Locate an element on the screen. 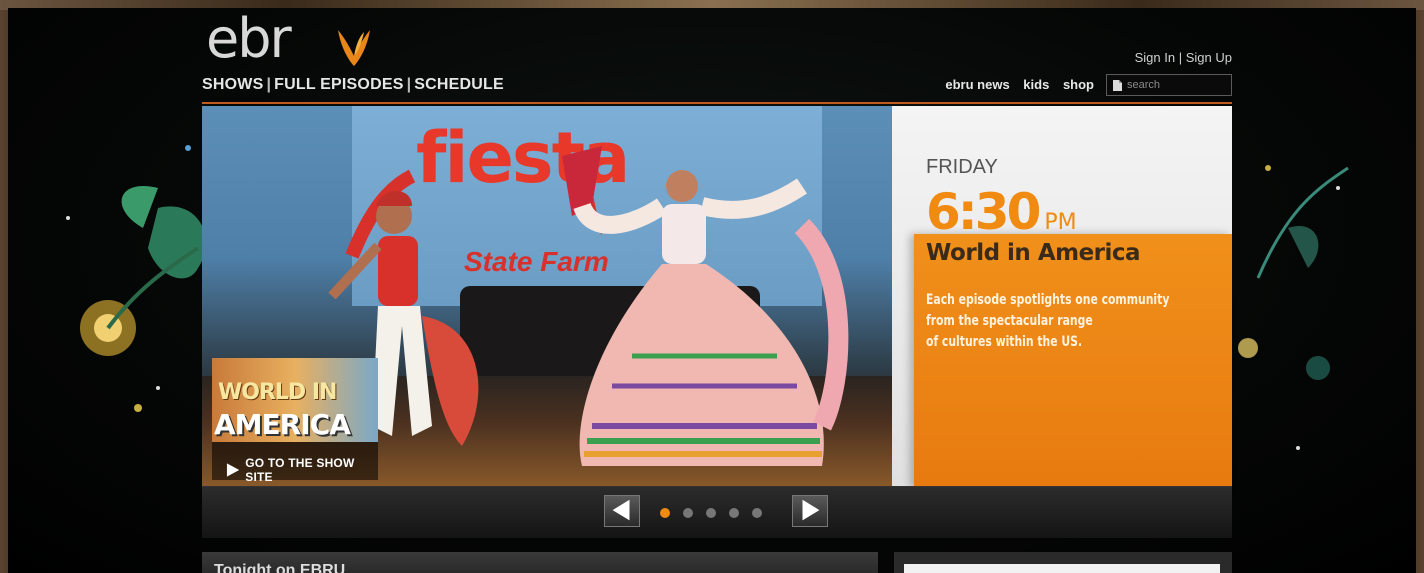 The width and height of the screenshot is (1424, 573). decorative-flower-right is located at coordinates (1293, 307).